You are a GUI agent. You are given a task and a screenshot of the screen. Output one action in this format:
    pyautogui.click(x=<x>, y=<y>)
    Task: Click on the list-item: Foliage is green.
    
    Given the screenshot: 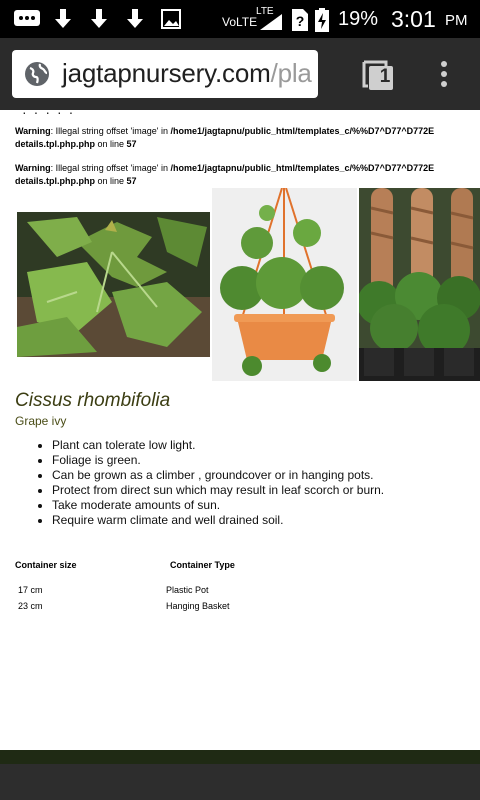 What is the action you would take?
    pyautogui.click(x=218, y=460)
    